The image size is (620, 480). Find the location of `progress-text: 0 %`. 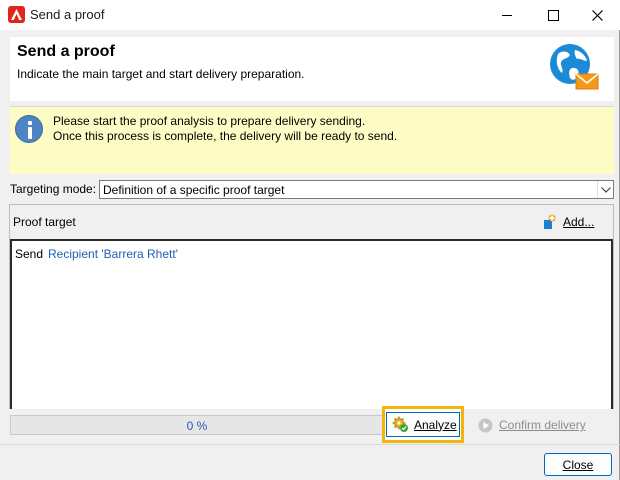

progress-text: 0 % is located at coordinates (197, 426).